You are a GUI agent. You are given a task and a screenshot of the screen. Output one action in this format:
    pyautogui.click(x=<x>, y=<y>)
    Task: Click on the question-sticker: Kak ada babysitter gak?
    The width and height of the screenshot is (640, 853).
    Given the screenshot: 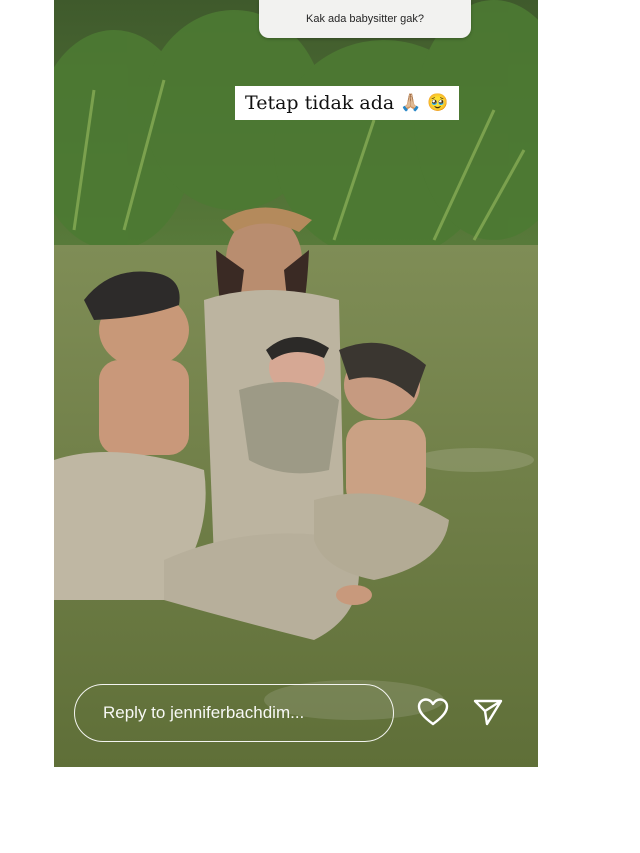 What is the action you would take?
    pyautogui.click(x=365, y=19)
    